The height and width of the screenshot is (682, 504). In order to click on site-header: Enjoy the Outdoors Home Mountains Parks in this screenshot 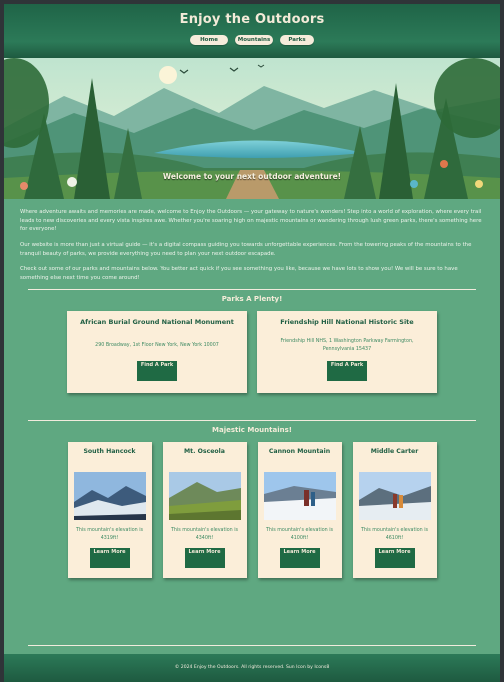, I will do `click(252, 31)`.